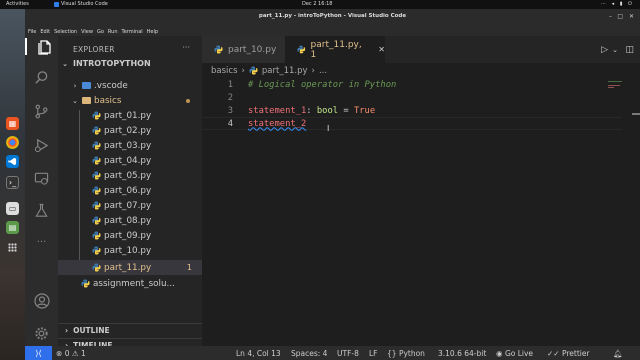 This screenshot has width=640, height=360. Describe the element at coordinates (94, 49) in the screenshot. I see `explorer-title: EXPLORER` at that location.